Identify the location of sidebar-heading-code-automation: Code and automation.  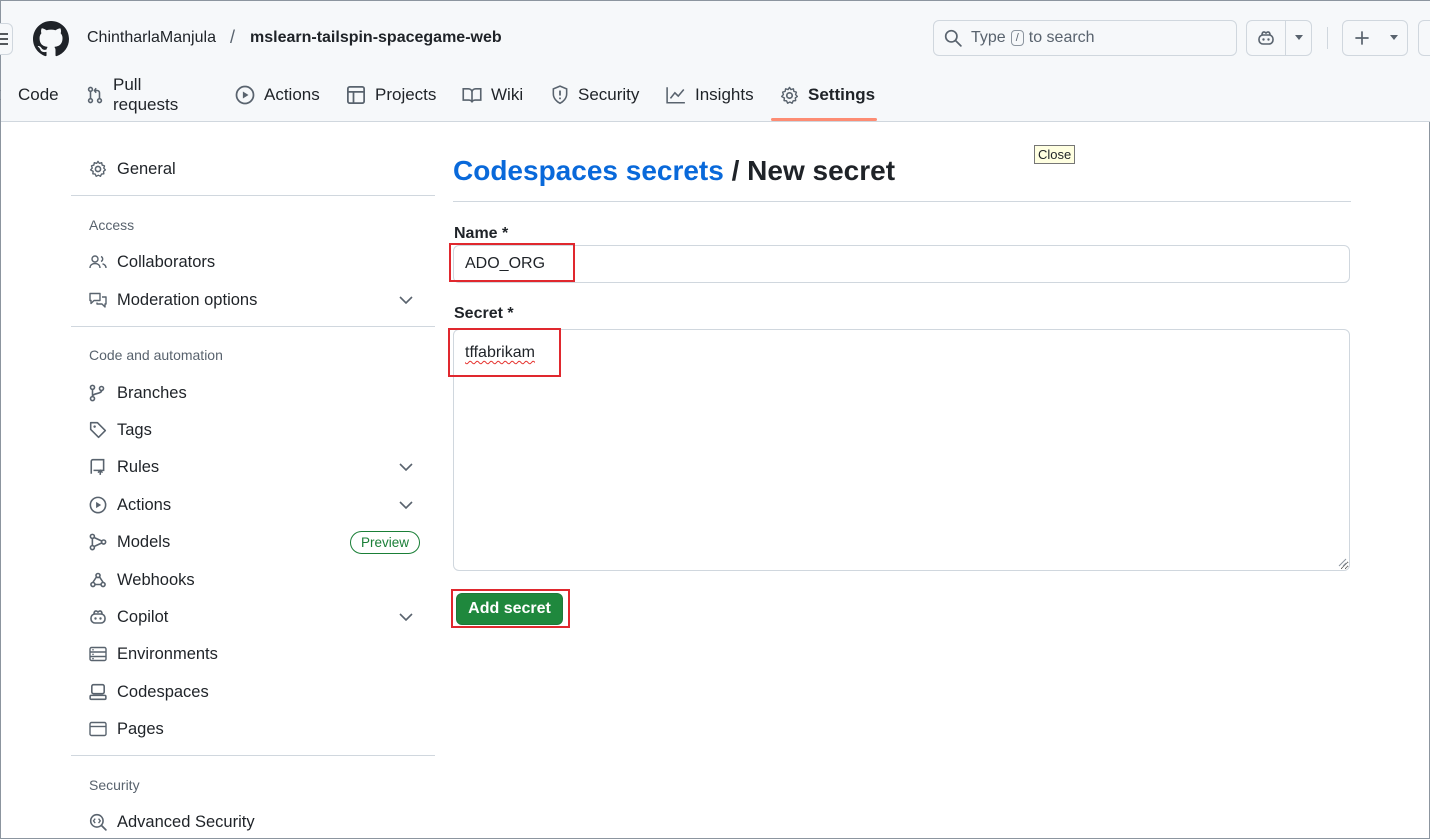
(156, 355).